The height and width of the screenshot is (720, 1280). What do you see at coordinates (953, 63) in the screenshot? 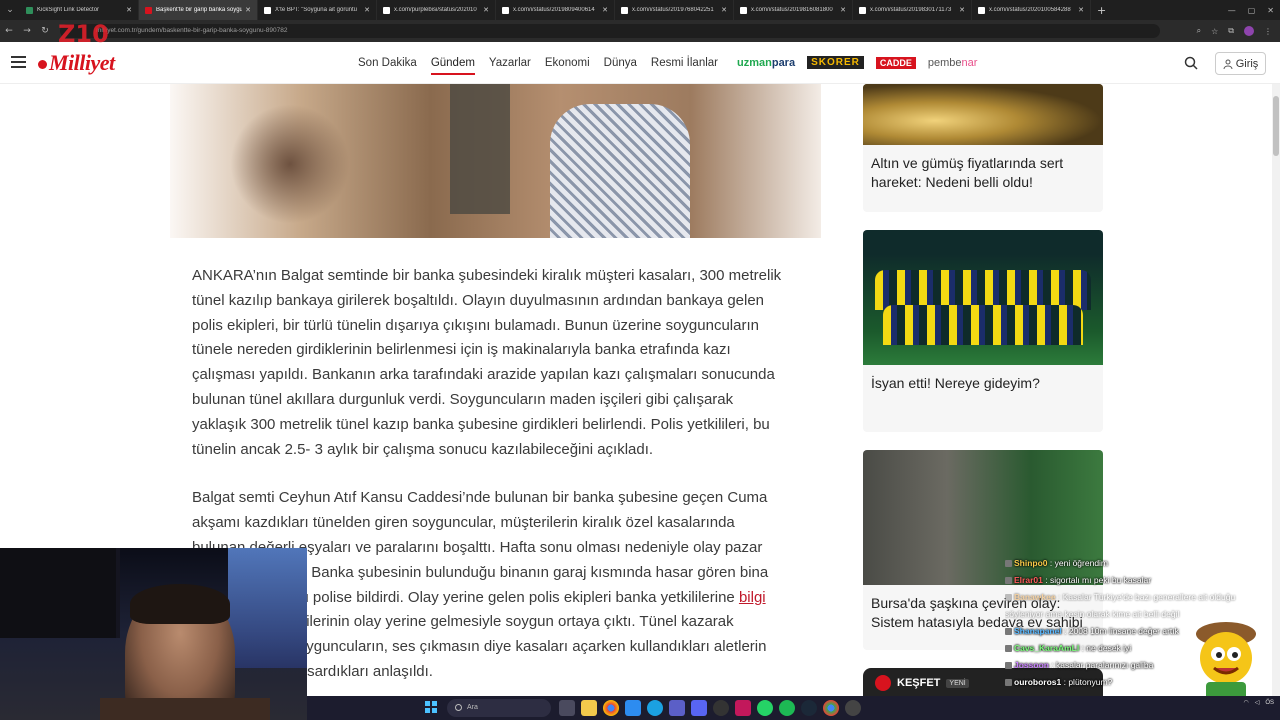
I see `brand-pembenar: pembenar` at bounding box center [953, 63].